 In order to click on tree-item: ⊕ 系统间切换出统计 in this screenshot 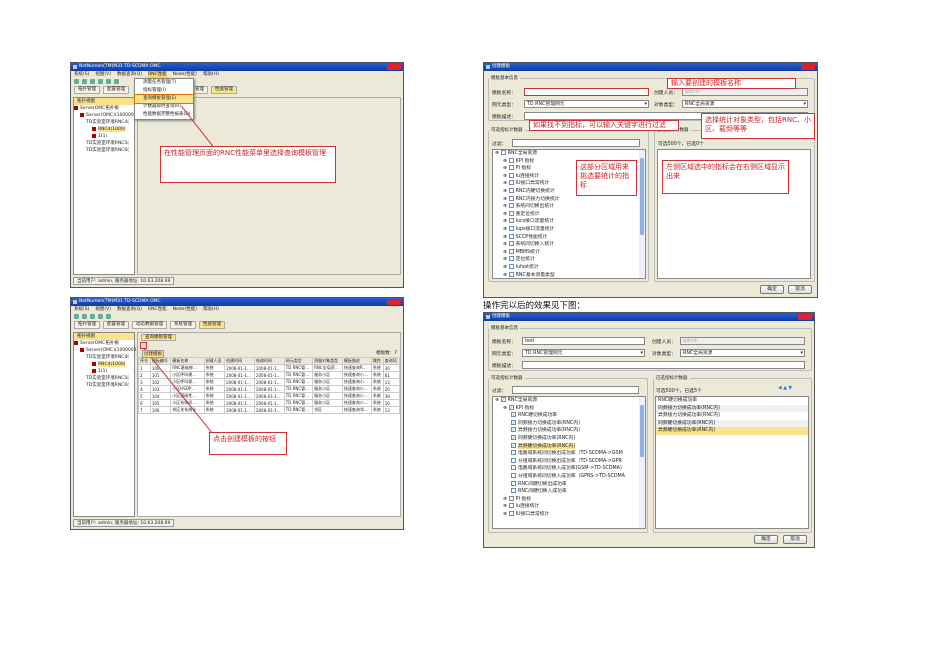, I will do `click(569, 207)`.